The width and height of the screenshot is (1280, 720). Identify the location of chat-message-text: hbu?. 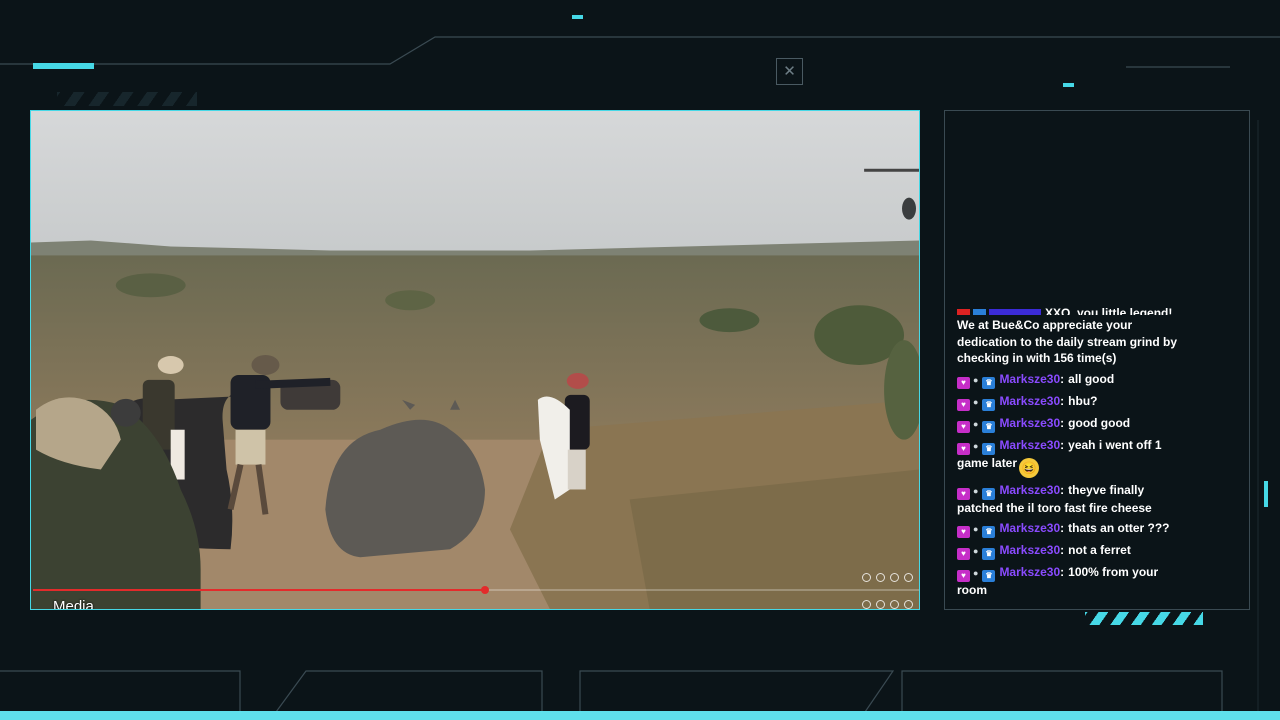
(1083, 400).